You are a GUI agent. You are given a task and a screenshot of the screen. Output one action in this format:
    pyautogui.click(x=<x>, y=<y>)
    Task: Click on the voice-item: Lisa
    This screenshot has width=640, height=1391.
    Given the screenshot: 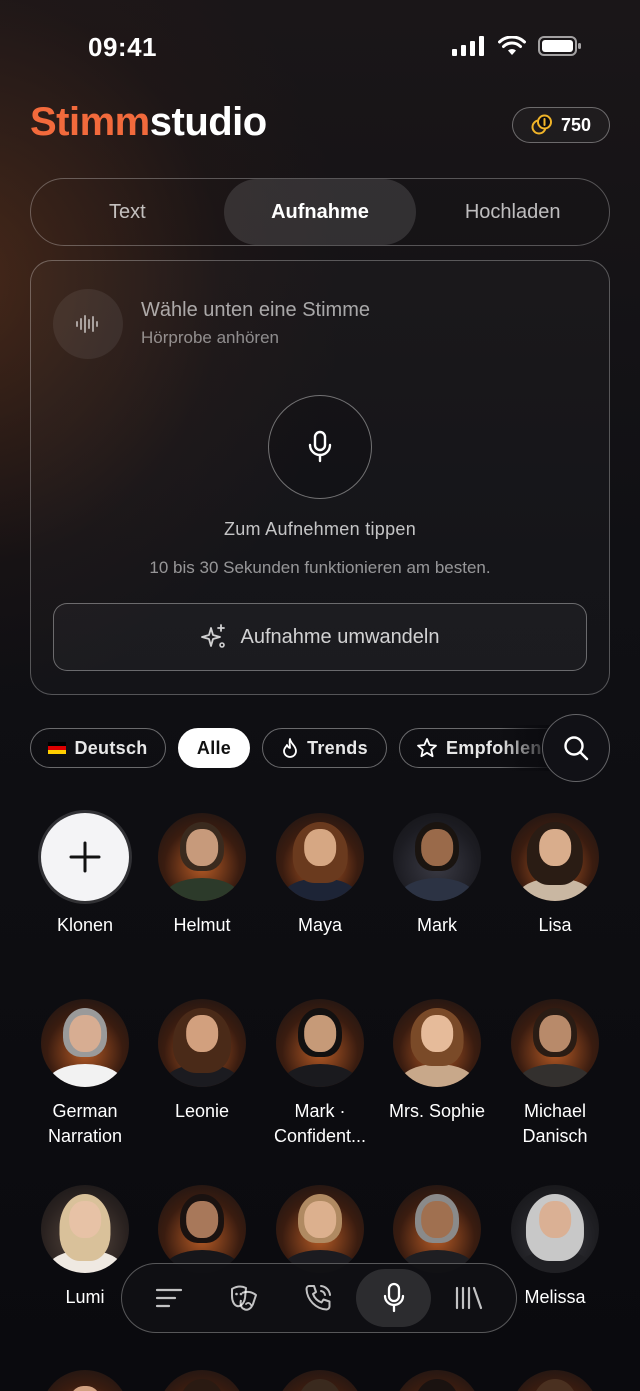 What is the action you would take?
    pyautogui.click(x=555, y=875)
    